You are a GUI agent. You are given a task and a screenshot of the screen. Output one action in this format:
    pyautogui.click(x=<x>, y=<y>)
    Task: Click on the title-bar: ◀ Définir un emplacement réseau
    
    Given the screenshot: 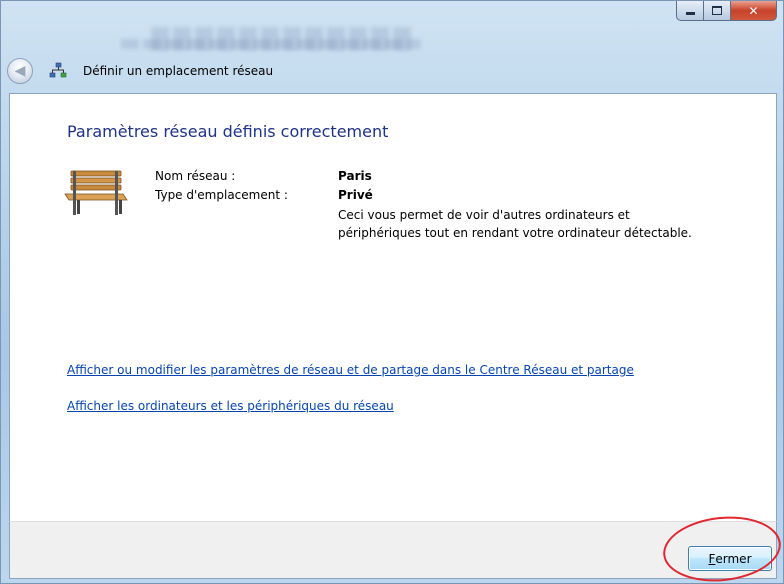 What is the action you would take?
    pyautogui.click(x=140, y=71)
    